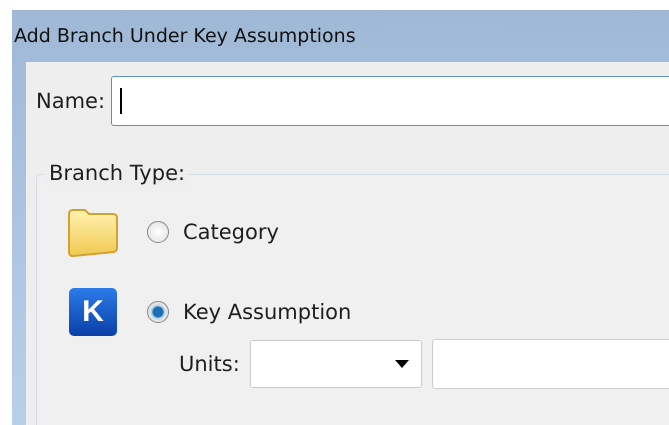 The image size is (669, 425). Describe the element at coordinates (550, 364) in the screenshot. I see `units-input-field` at that location.